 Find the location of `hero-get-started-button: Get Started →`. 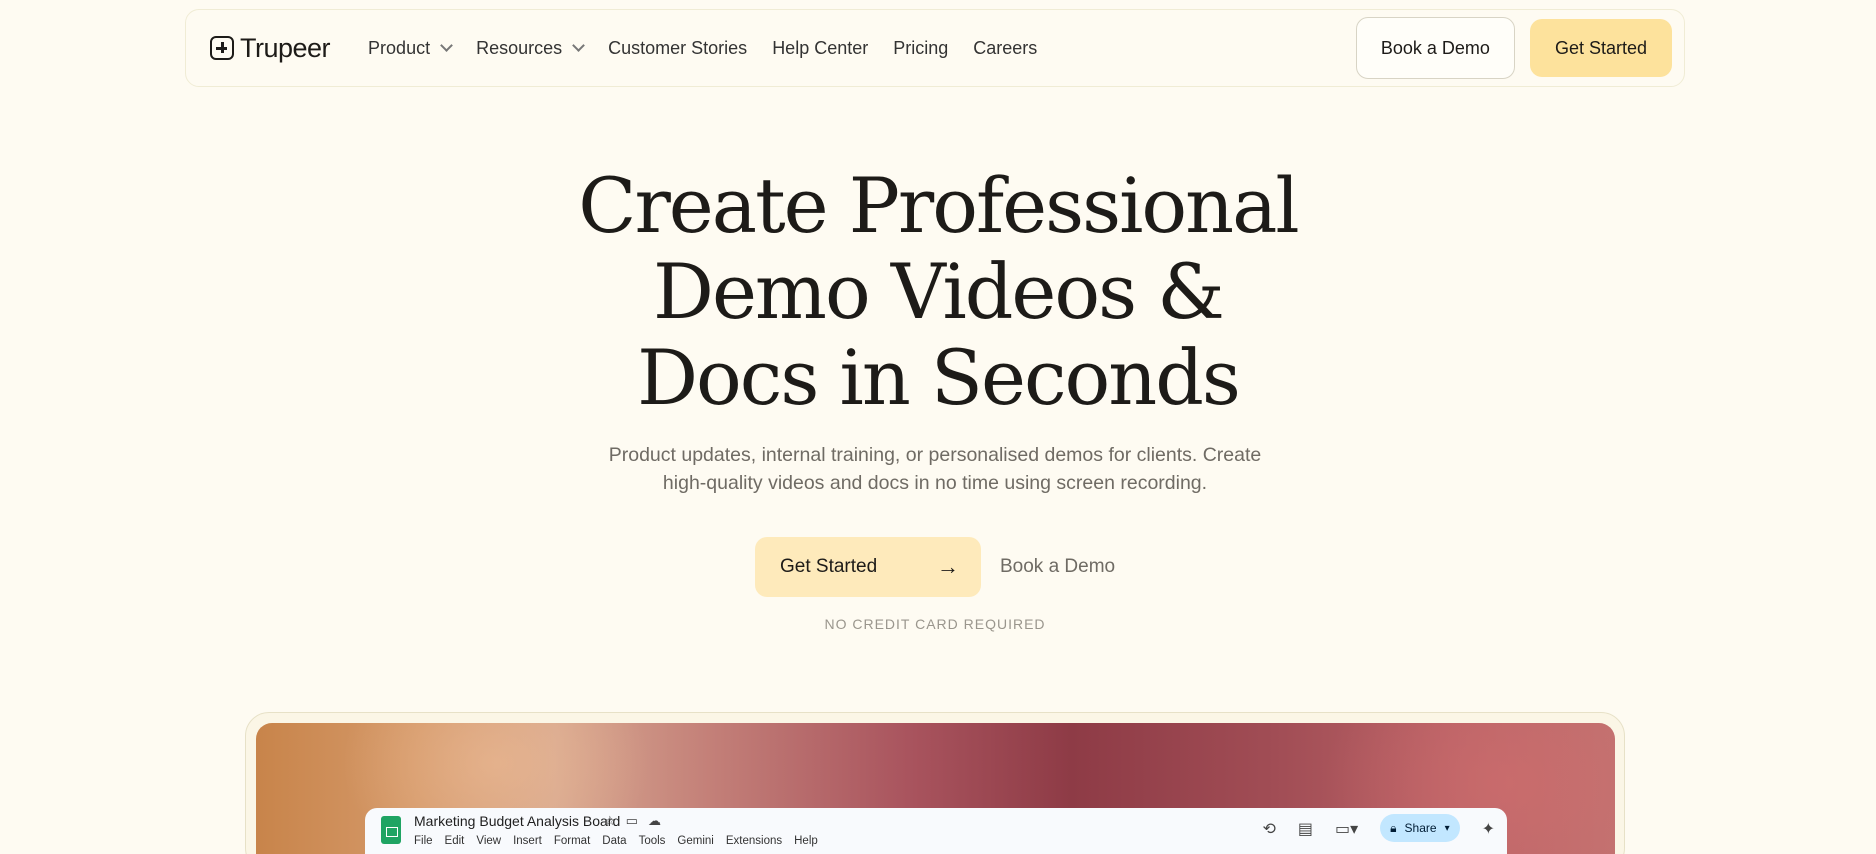

hero-get-started-button: Get Started → is located at coordinates (868, 567).